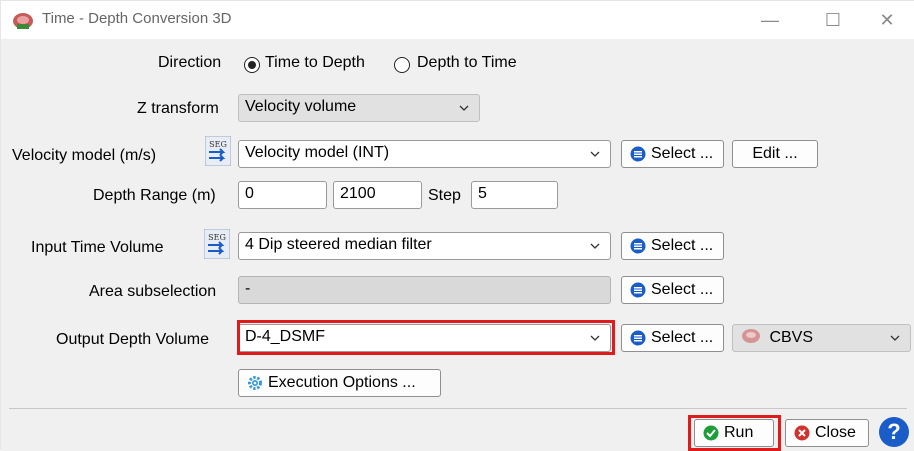 The image size is (914, 451). I want to click on z-transform-label: Z transform, so click(178, 108).